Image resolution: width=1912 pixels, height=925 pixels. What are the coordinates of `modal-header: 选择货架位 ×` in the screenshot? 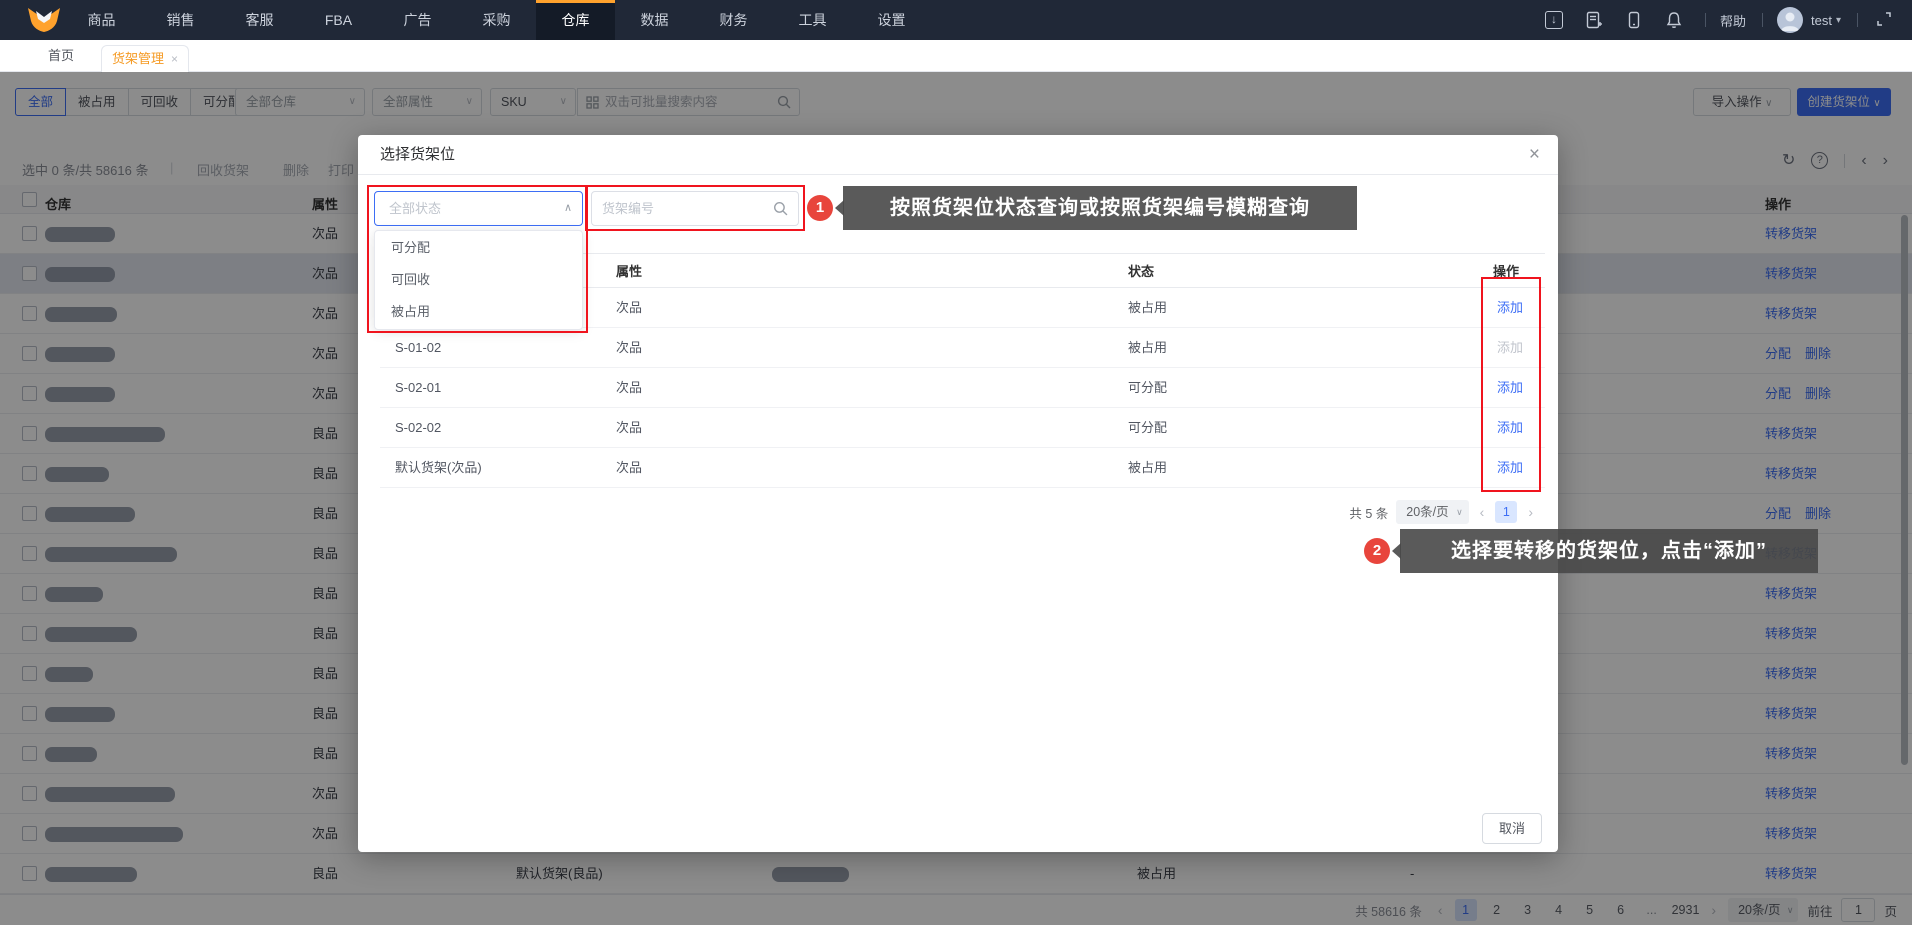 It's located at (958, 155).